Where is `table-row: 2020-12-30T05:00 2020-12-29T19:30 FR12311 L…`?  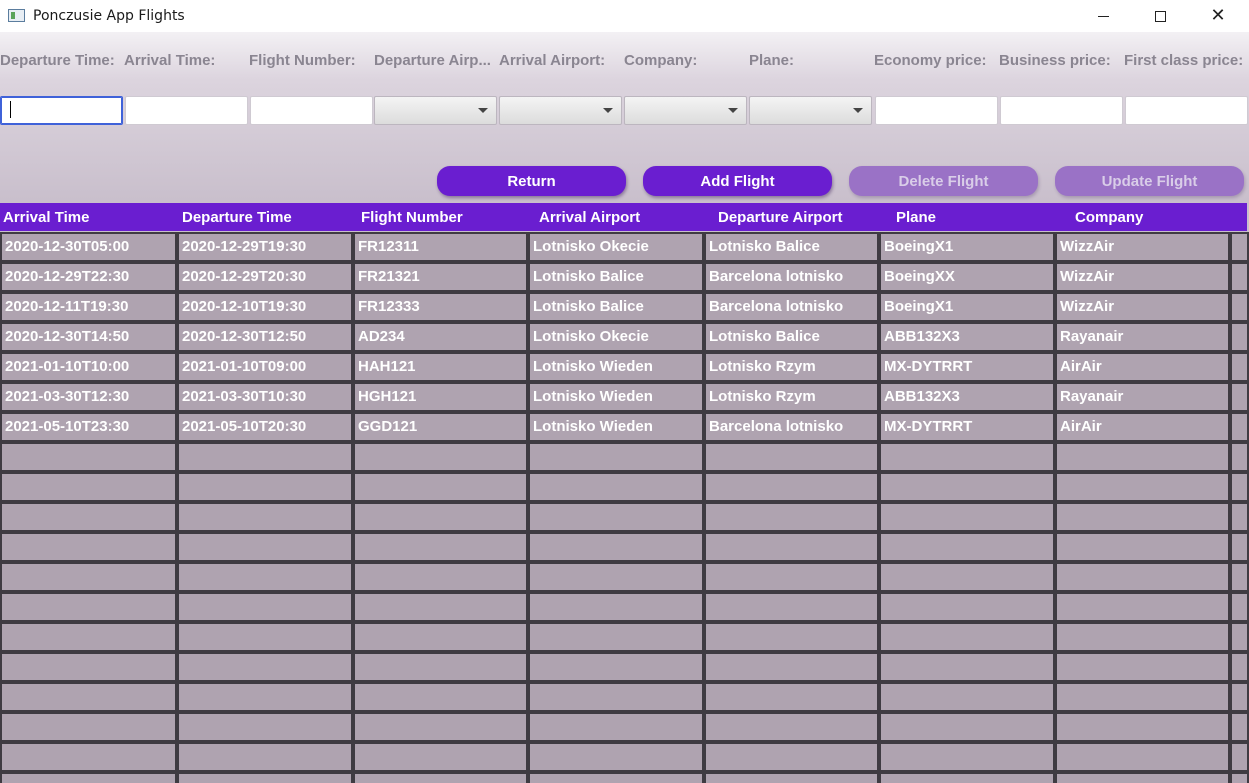
table-row: 2020-12-30T05:00 2020-12-29T19:30 FR12311 L… is located at coordinates (624, 247).